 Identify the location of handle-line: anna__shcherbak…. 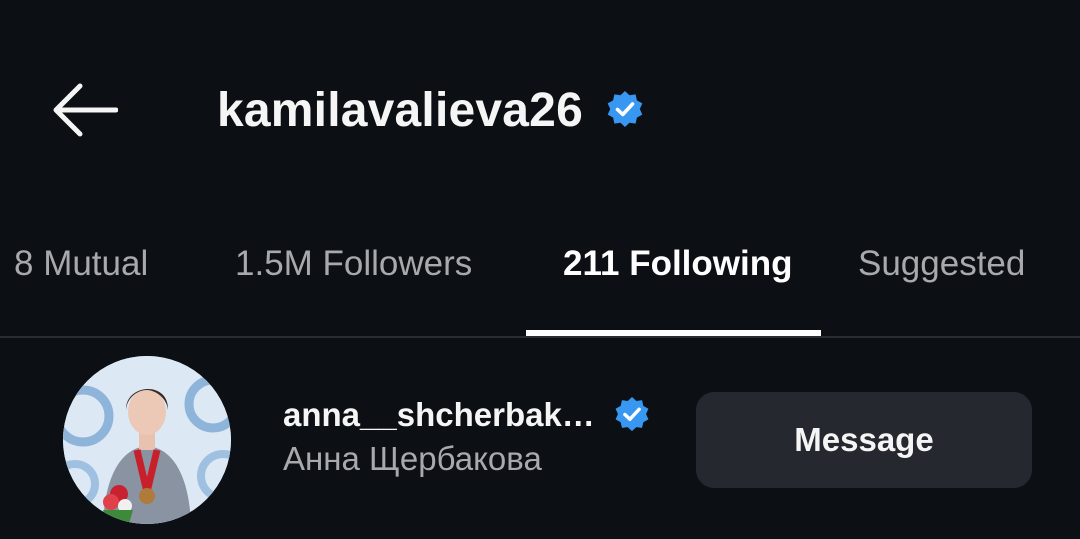
(483, 415).